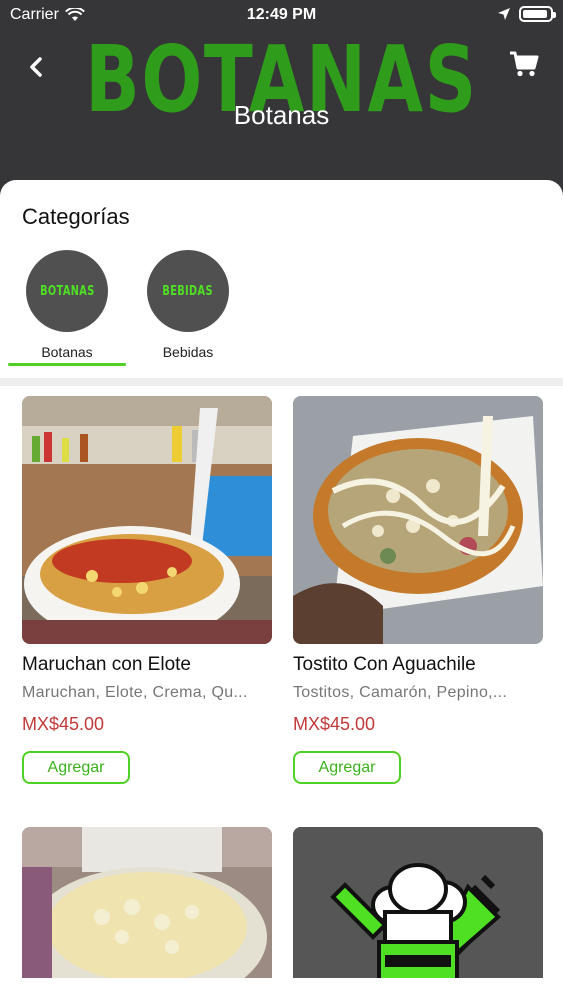 The width and height of the screenshot is (563, 1000). I want to click on product-name: Maruchan con Elote, so click(106, 664).